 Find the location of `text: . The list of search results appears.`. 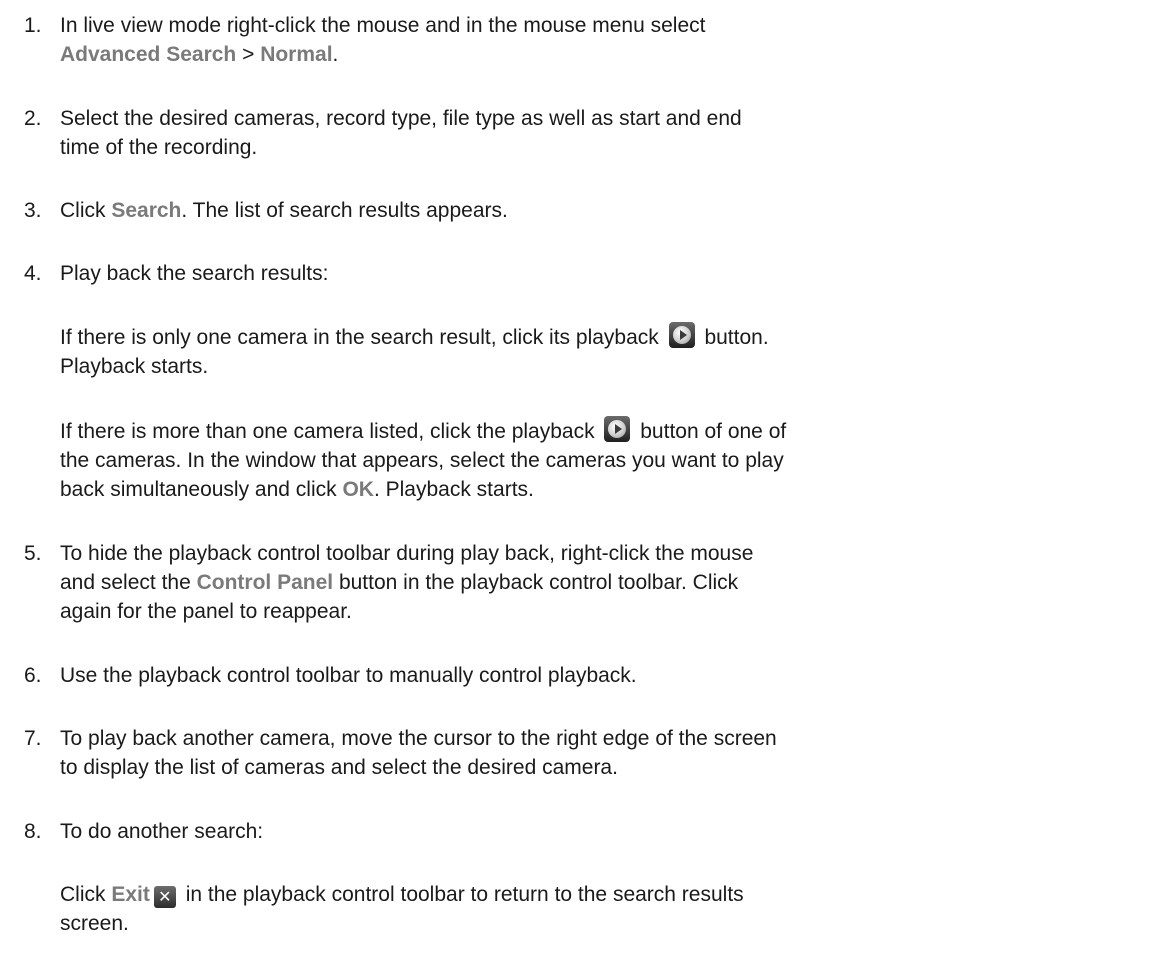

text: . The list of search results appears. is located at coordinates (344, 210).